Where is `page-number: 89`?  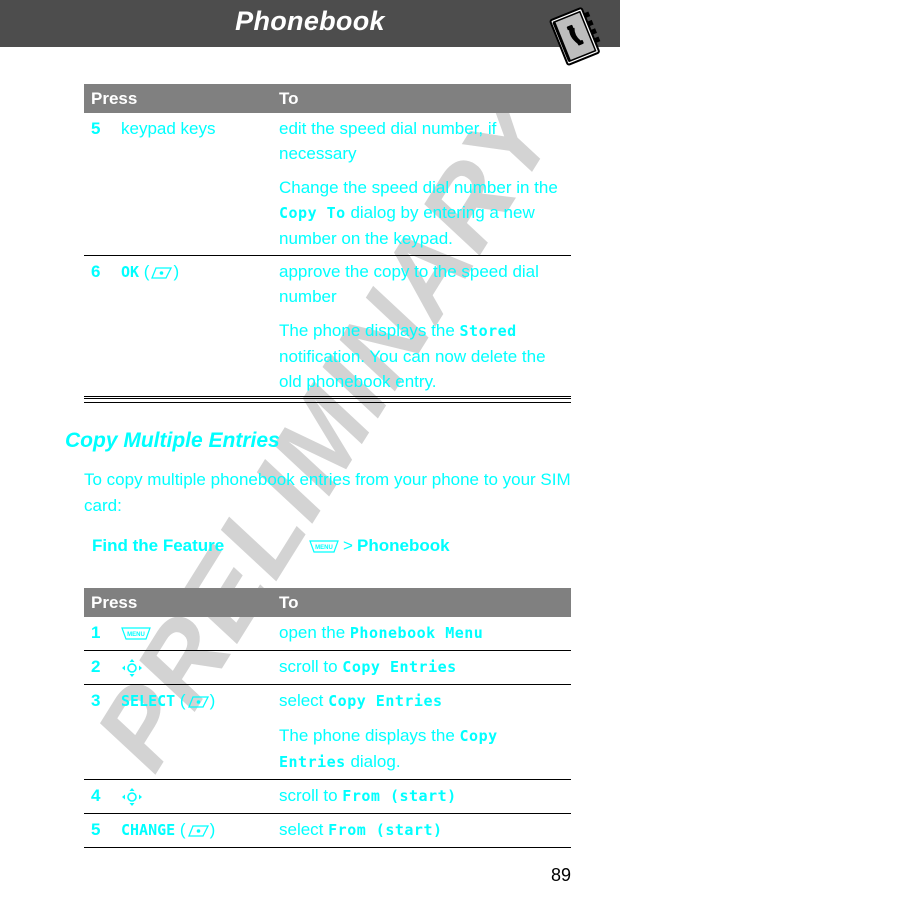
page-number: 89 is located at coordinates (561, 875).